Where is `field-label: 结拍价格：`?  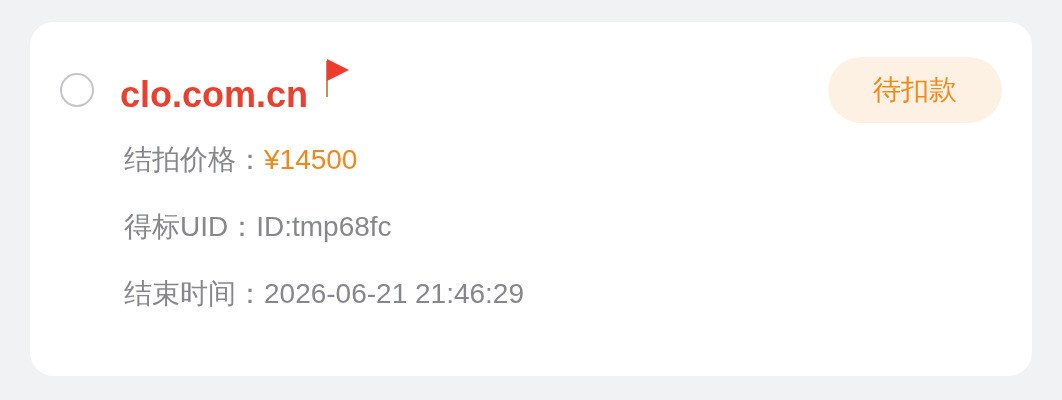 field-label: 结拍价格： is located at coordinates (194, 160).